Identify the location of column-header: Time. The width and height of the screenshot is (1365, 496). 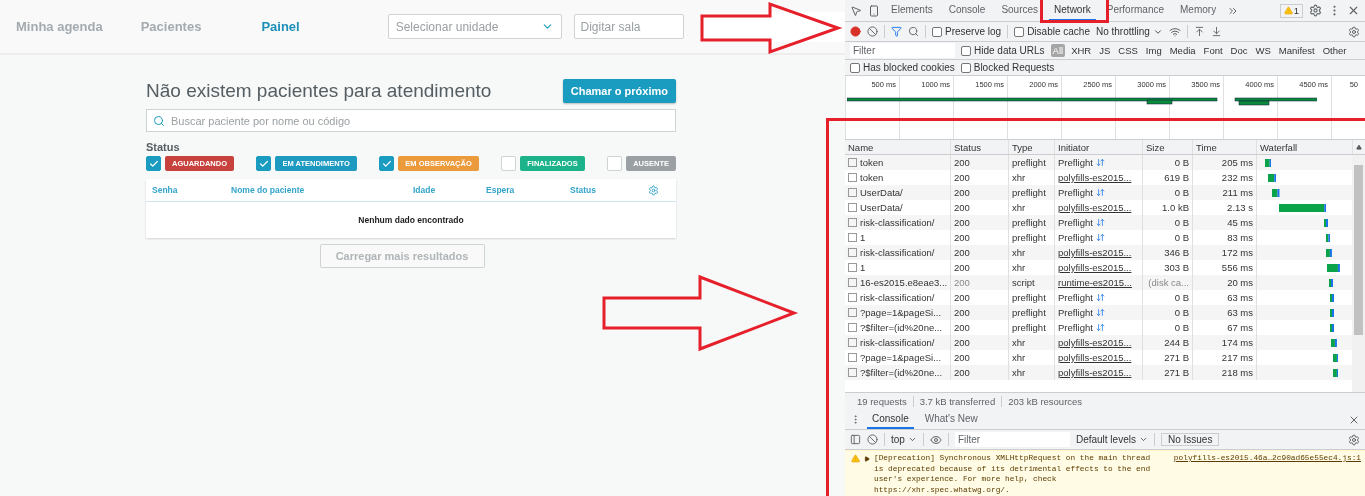
(1224, 147).